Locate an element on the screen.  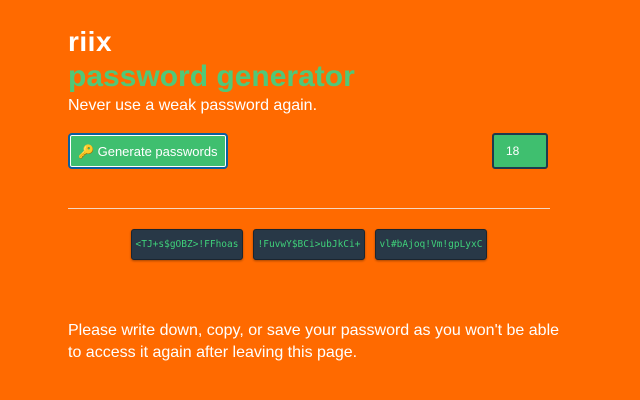
tagline: Never use a weak password again. is located at coordinates (193, 105).